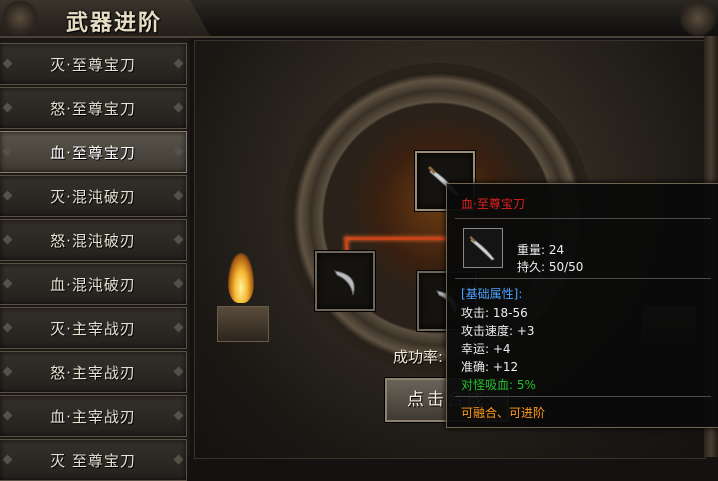 The width and height of the screenshot is (718, 481). I want to click on tooltip-stat: 攻击速度: +3, so click(498, 331).